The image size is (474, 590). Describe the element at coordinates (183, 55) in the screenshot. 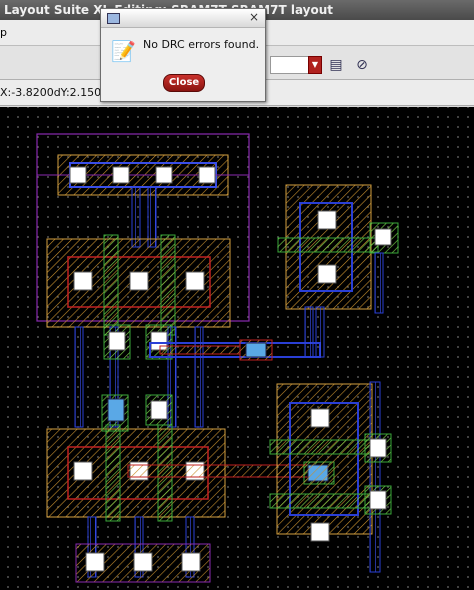

I see `drc-result-dialog: × 📝 No DRC errors found. Close` at that location.